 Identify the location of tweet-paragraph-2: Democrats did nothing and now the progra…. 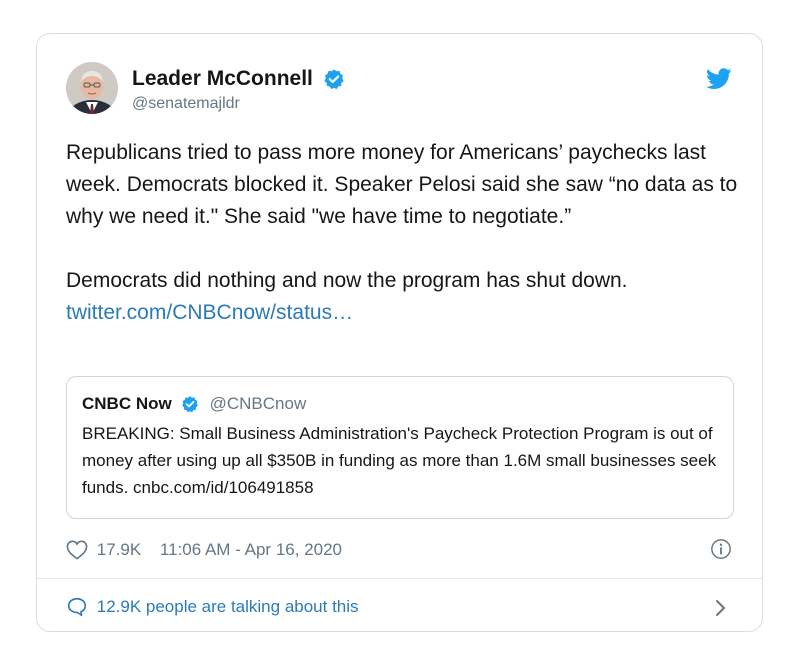
(347, 280).